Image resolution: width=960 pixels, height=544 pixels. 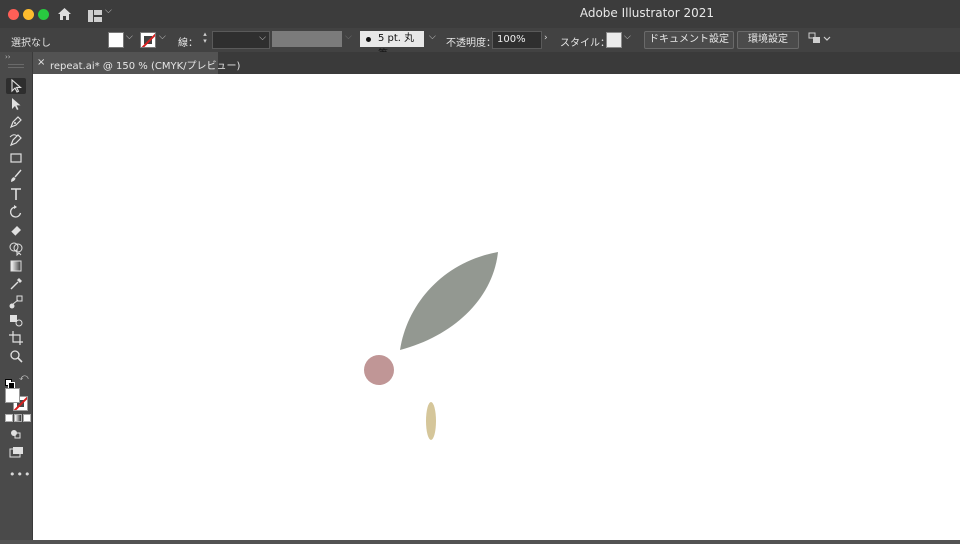 I want to click on workspace-layout-icon, so click(x=95, y=16).